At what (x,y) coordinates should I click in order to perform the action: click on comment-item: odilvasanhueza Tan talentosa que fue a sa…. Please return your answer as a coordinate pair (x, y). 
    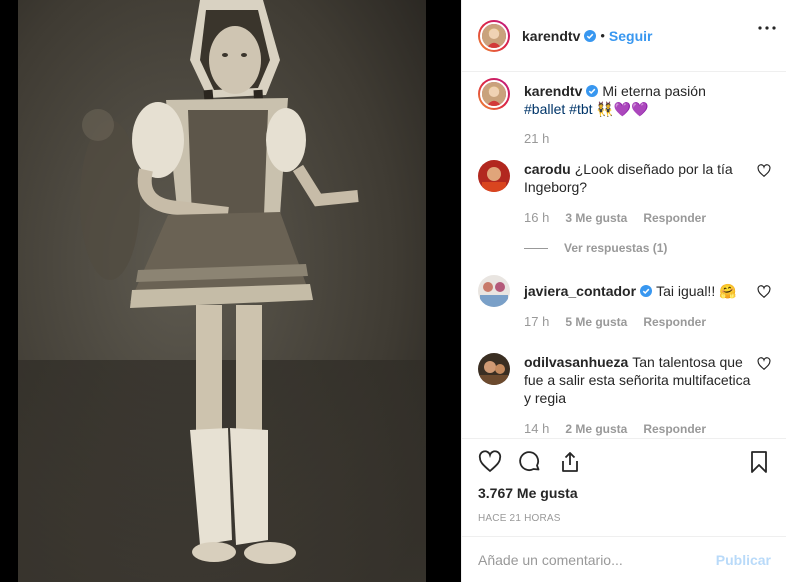
    Looking at the image, I should click on (624, 395).